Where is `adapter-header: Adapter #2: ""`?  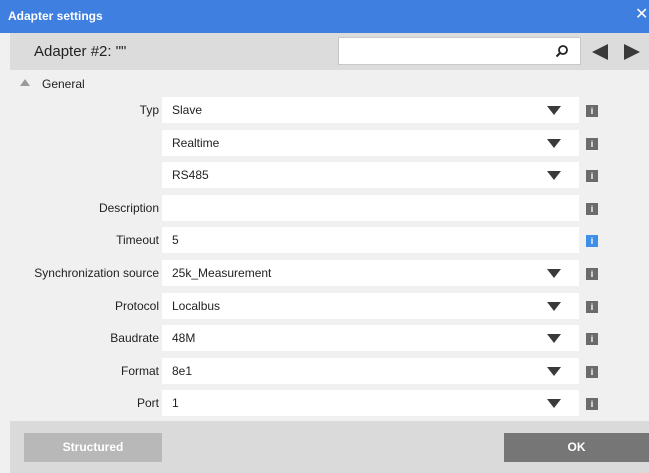 adapter-header: Adapter #2: "" is located at coordinates (329, 51).